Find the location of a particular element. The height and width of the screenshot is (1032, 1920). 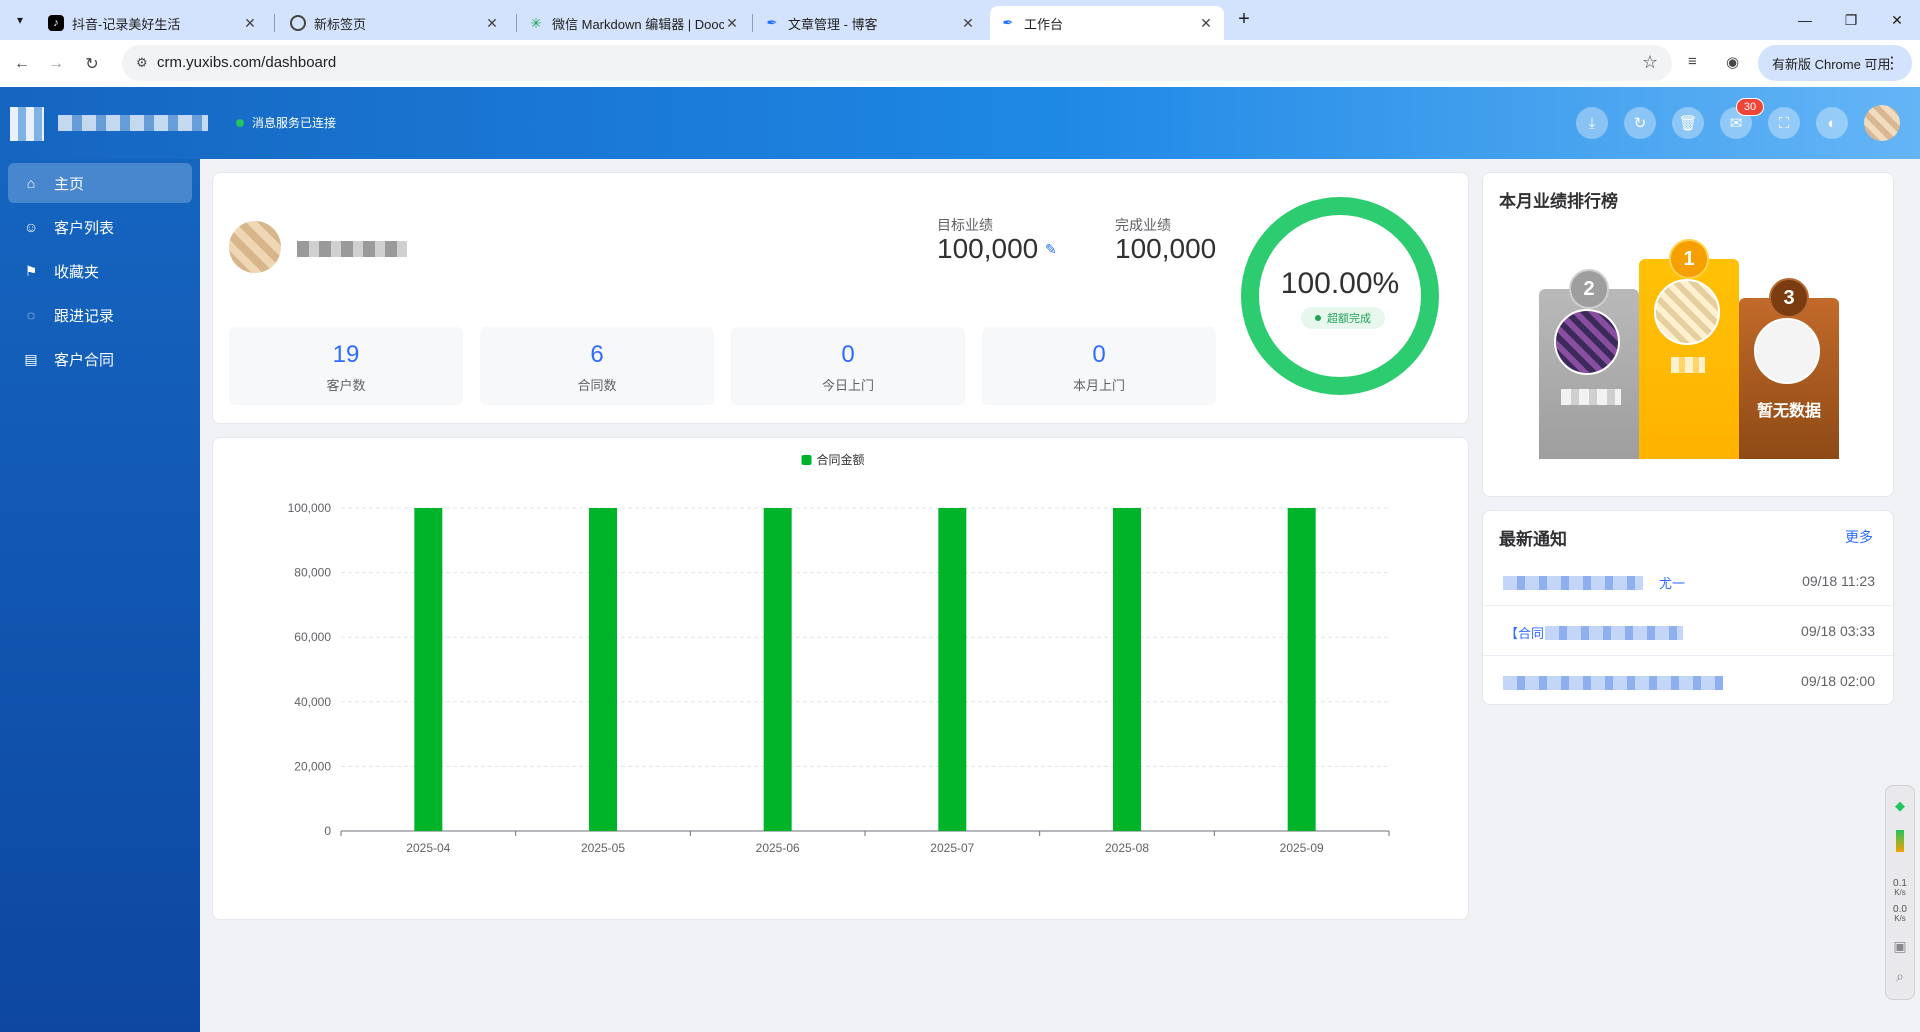

sidebar-item-contracts: ▤ 客户合同 is located at coordinates (100, 359).